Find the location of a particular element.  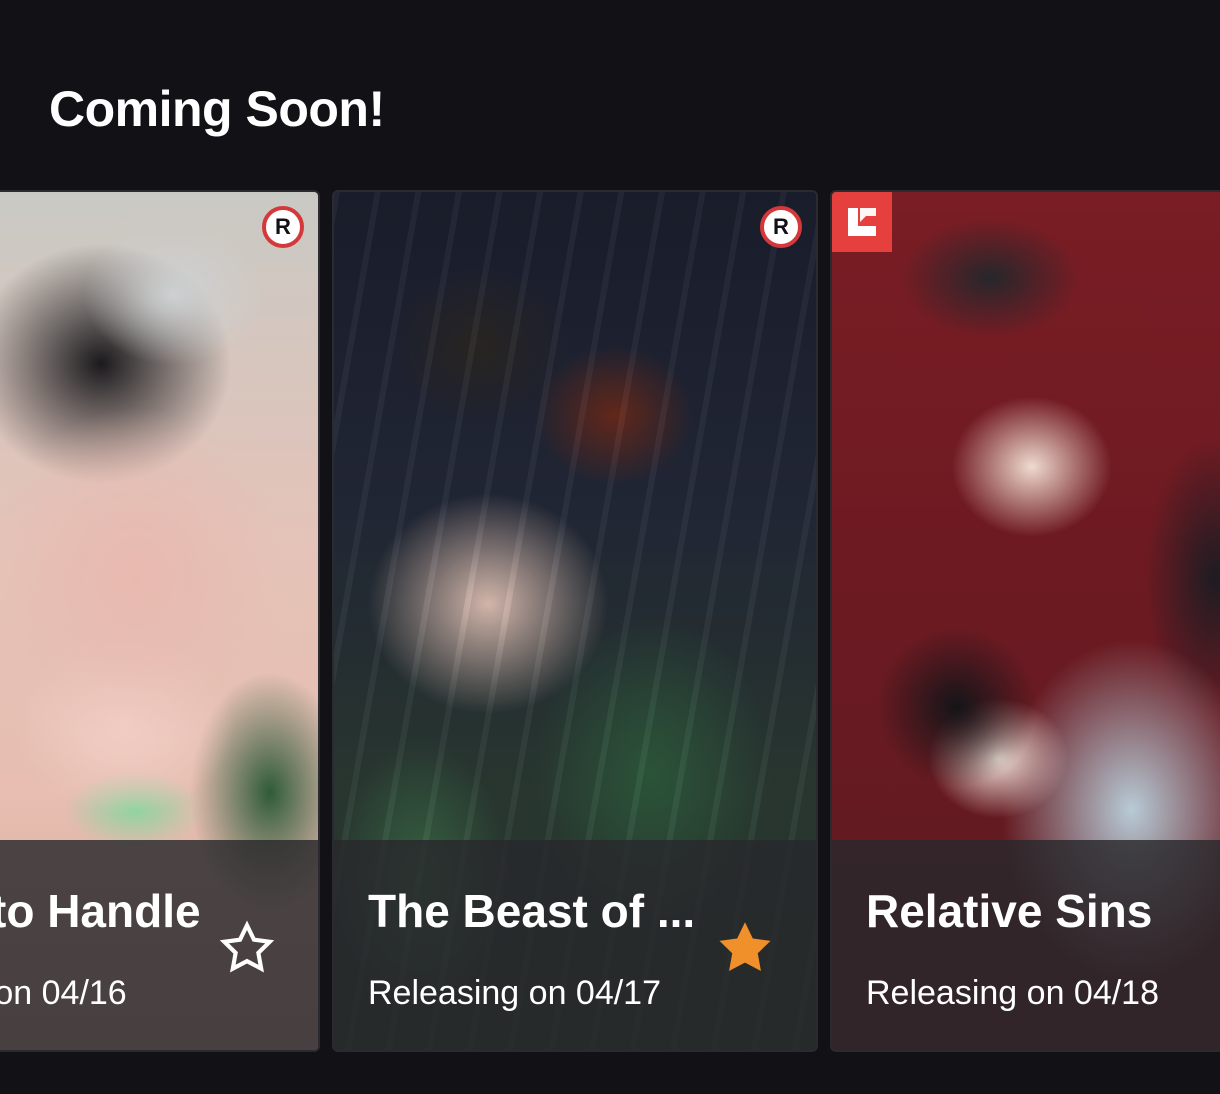

card-info-panel: to Handle g on 04/16 is located at coordinates (159, 945).